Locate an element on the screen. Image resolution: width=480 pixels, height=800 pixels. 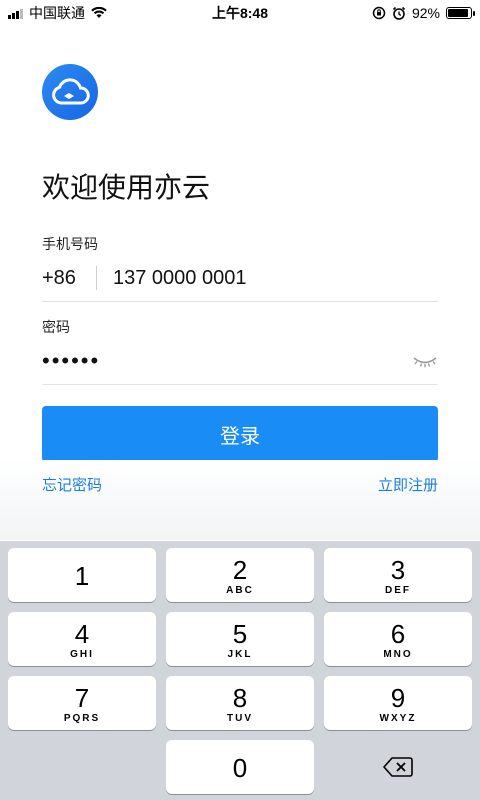
key-letters: WXYZ is located at coordinates (398, 718).